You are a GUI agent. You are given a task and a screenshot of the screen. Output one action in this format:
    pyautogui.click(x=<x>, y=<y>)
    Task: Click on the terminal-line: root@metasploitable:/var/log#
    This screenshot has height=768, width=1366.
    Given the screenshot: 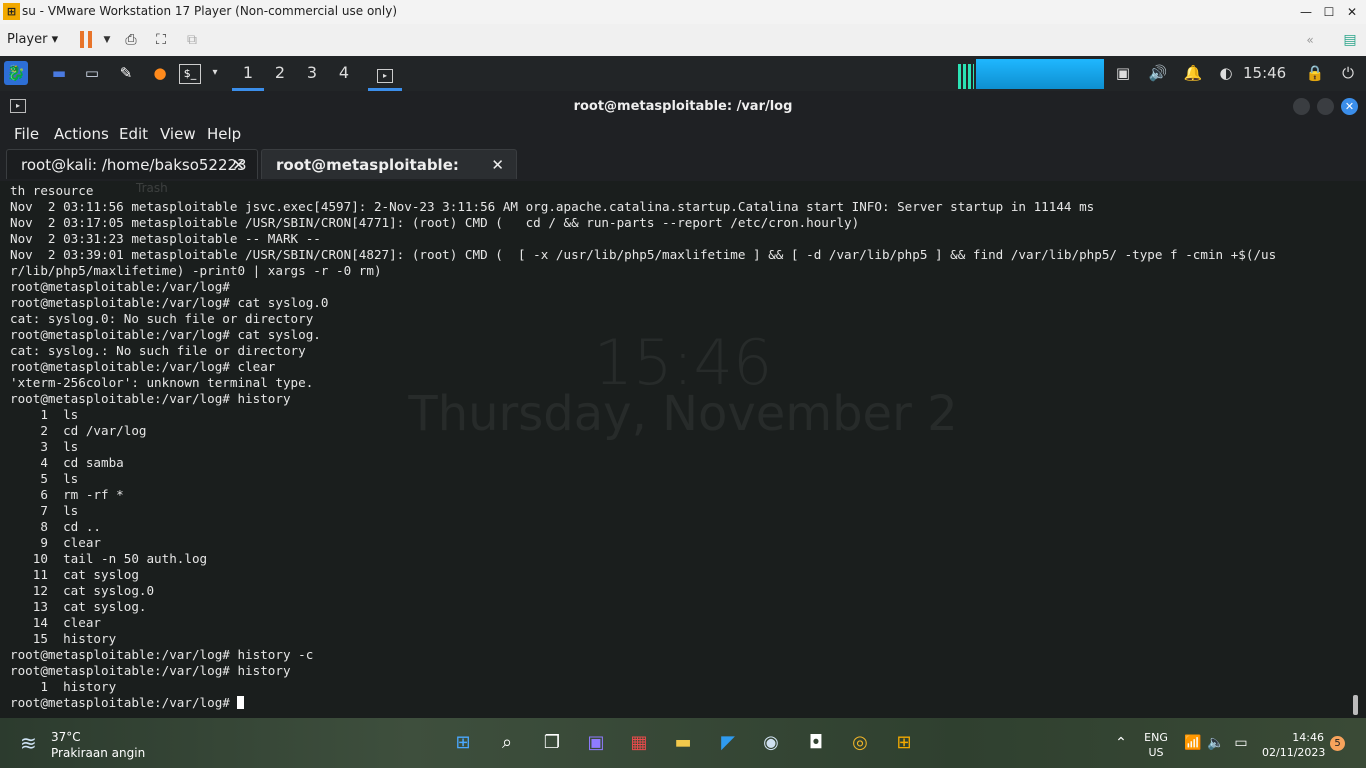 What is the action you would take?
    pyautogui.click(x=120, y=286)
    